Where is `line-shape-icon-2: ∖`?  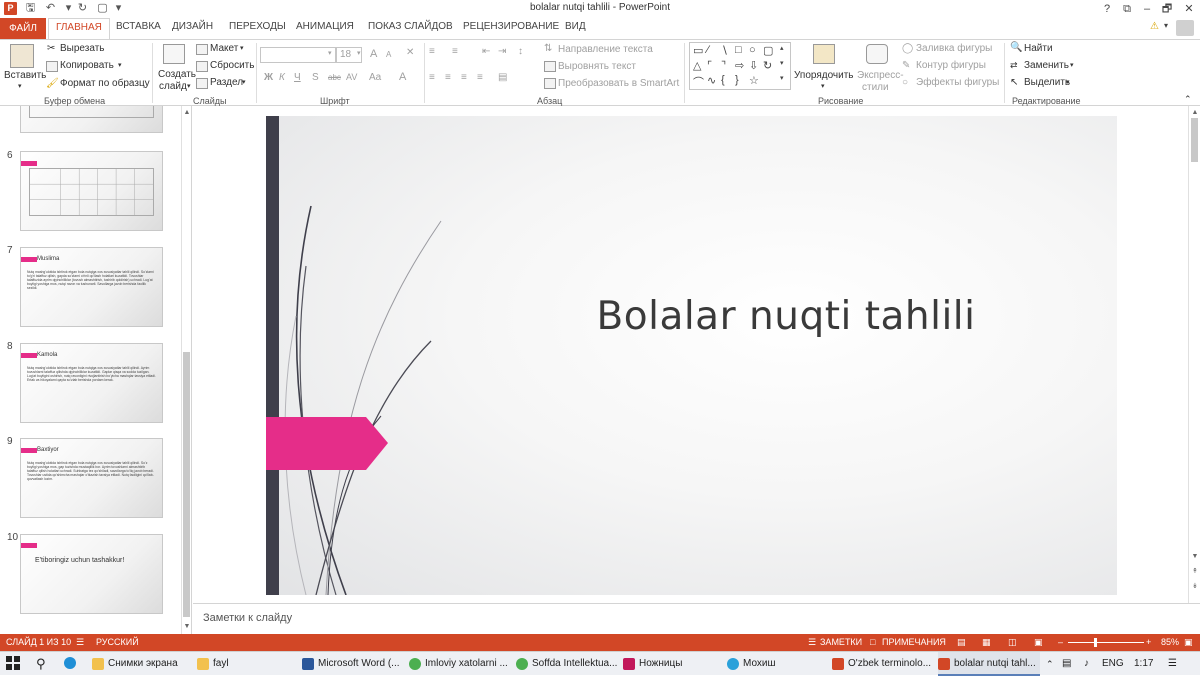 line-shape-icon-2: ∖ is located at coordinates (724, 50).